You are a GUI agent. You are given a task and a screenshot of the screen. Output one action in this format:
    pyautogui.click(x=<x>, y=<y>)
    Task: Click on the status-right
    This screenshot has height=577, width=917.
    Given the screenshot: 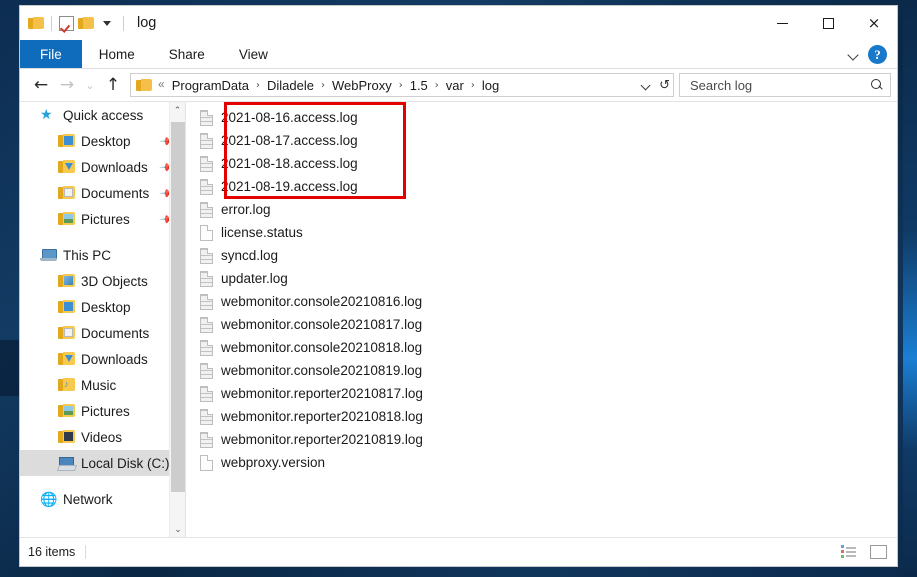 What is the action you would take?
    pyautogui.click(x=863, y=552)
    